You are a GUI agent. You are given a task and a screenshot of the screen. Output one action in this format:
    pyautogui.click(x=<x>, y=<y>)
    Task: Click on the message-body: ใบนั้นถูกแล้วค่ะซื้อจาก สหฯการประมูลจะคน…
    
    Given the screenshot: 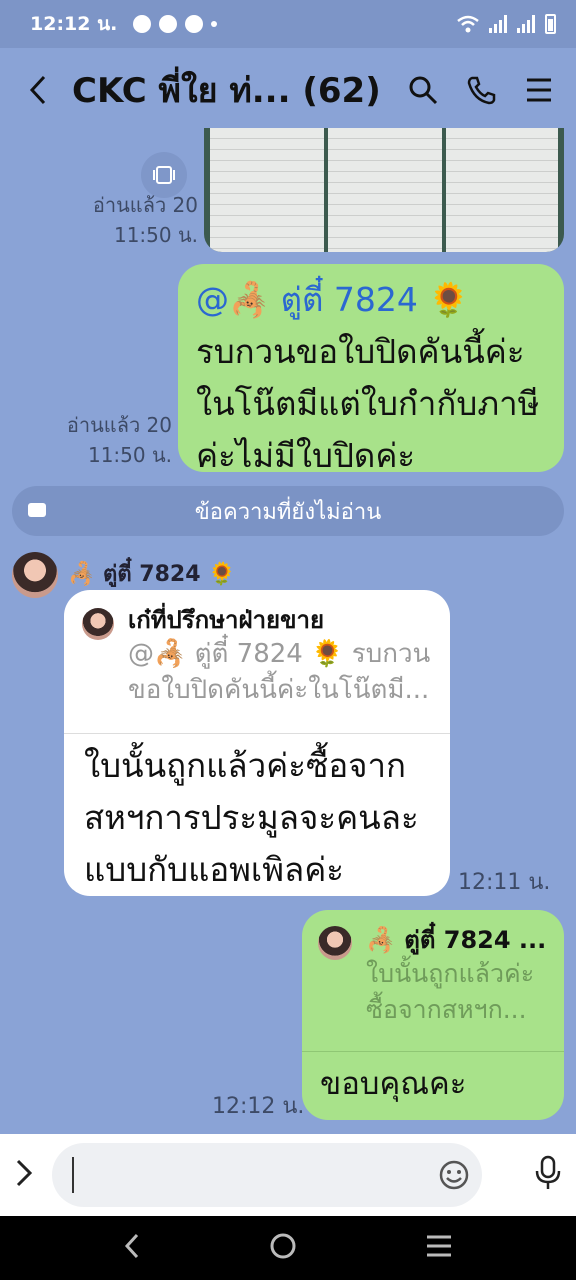 What is the action you would take?
    pyautogui.click(x=257, y=815)
    